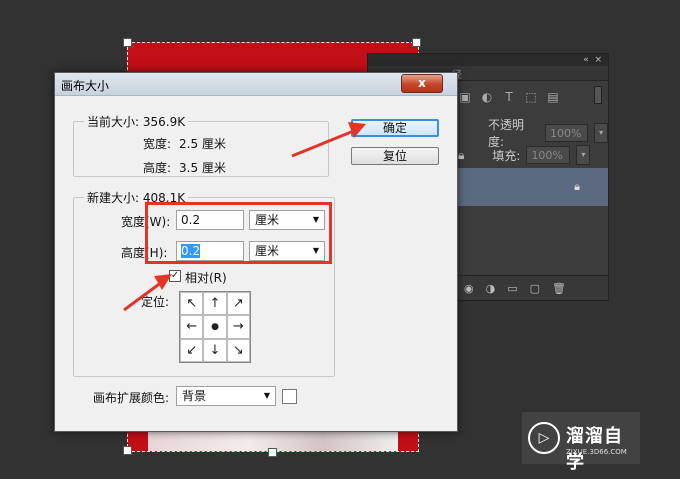 This screenshot has width=680, height=479. Describe the element at coordinates (586, 60) in the screenshot. I see `collapse-icon: «` at that location.